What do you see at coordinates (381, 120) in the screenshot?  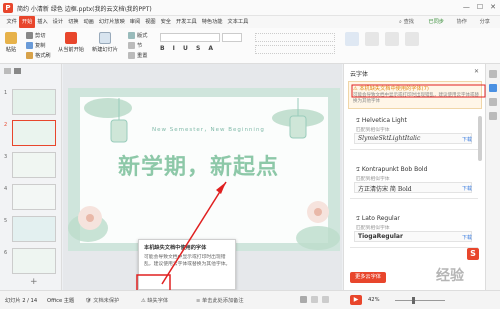 I see `font-name: 𝔗 Helvetica Light` at bounding box center [381, 120].